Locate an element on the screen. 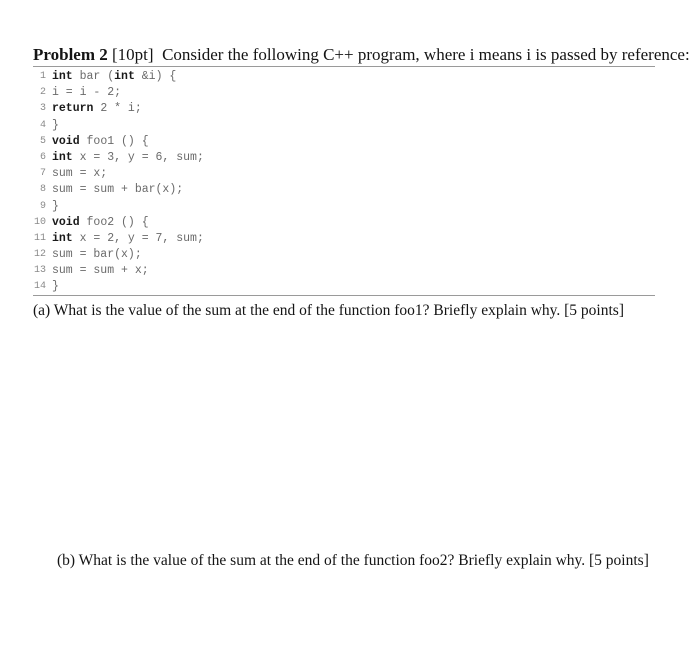  code-token: foo2 () { is located at coordinates (114, 222).